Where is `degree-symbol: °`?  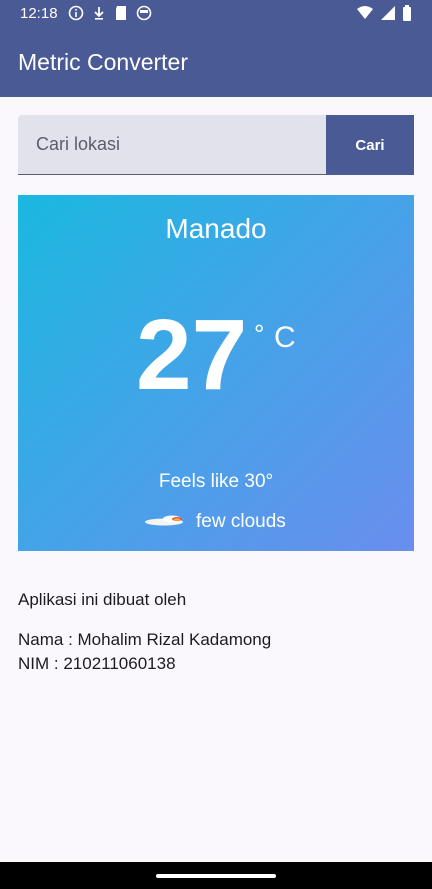
degree-symbol: ° is located at coordinates (259, 334).